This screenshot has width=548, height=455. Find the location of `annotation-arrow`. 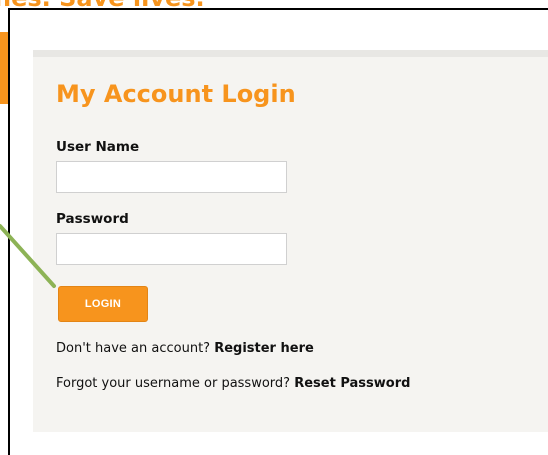

annotation-arrow is located at coordinates (28, 256).